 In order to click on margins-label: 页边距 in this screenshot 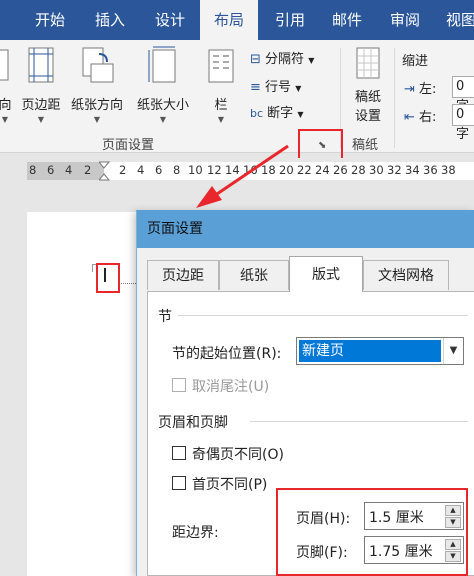, I will do `click(41, 105)`.